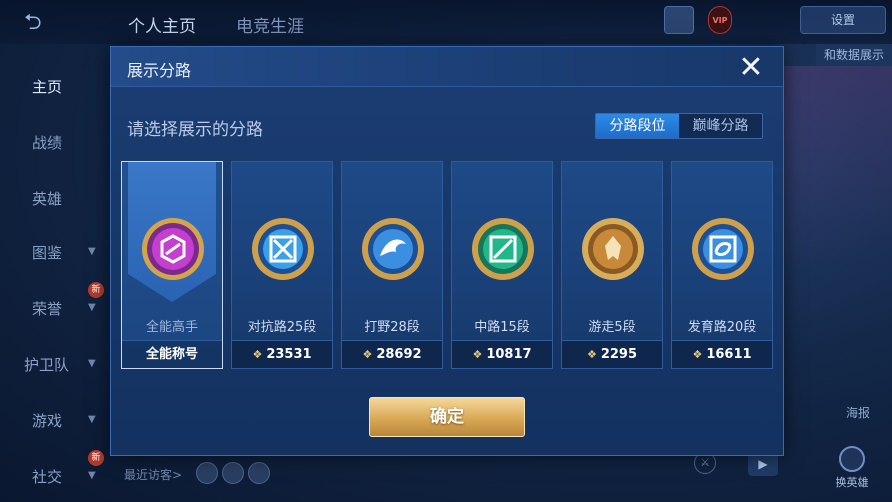 The image size is (892, 502). What do you see at coordinates (729, 354) in the screenshot?
I see `points-value: 16611` at bounding box center [729, 354].